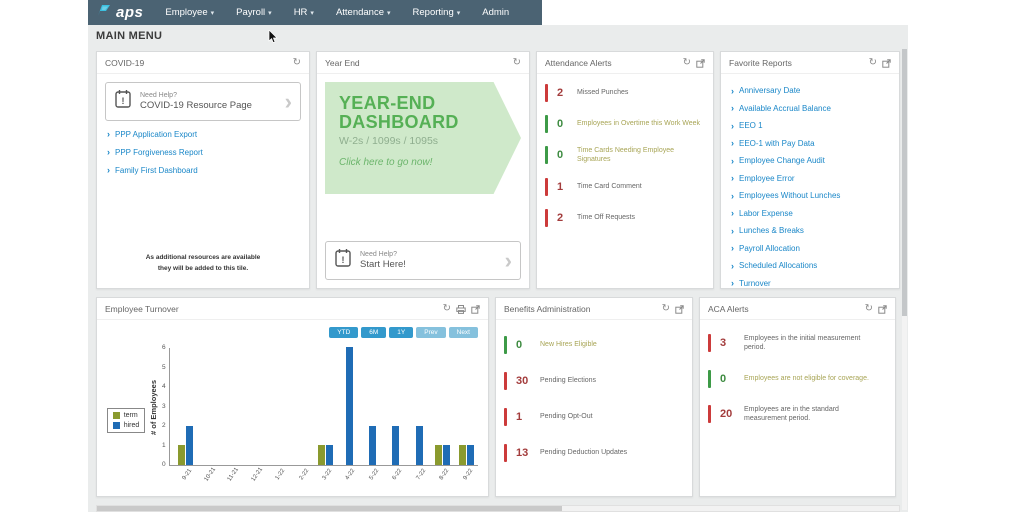 The width and height of the screenshot is (1024, 512). Describe the element at coordinates (625, 93) in the screenshot. I see `alert-row: 2 Missed Punches` at that location.